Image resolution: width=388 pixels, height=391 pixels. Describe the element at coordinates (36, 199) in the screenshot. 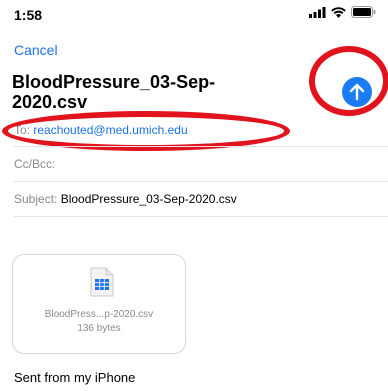

I see `subject-label: Subject:` at that location.